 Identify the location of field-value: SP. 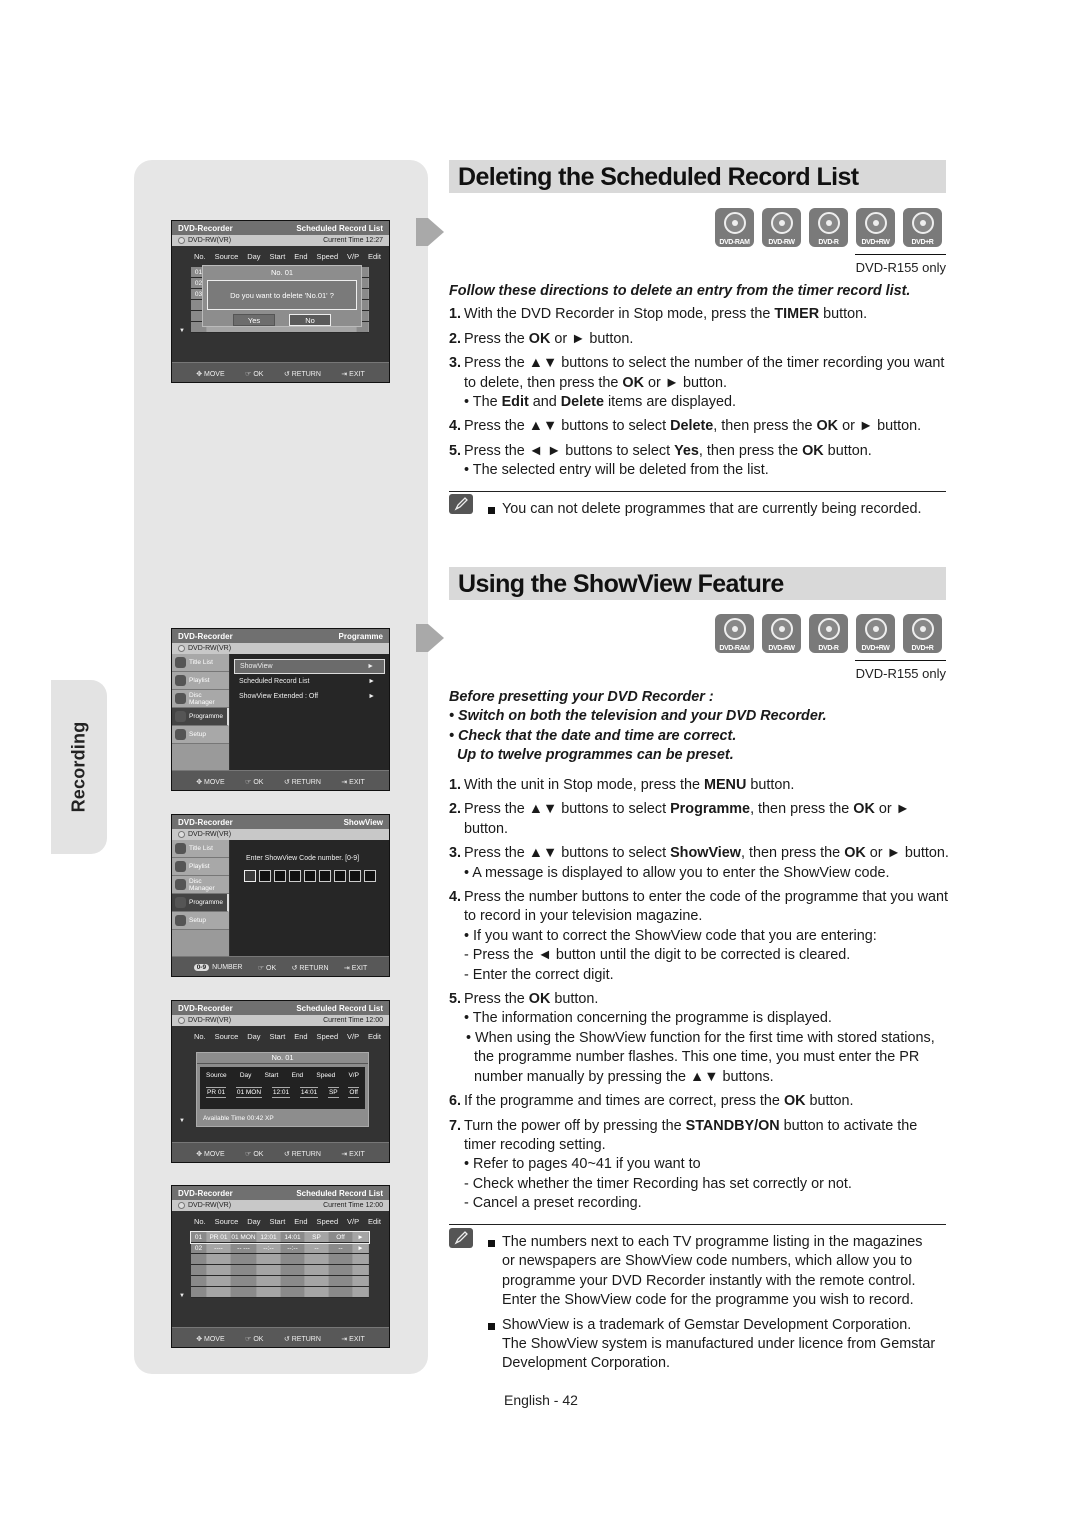
(333, 1092).